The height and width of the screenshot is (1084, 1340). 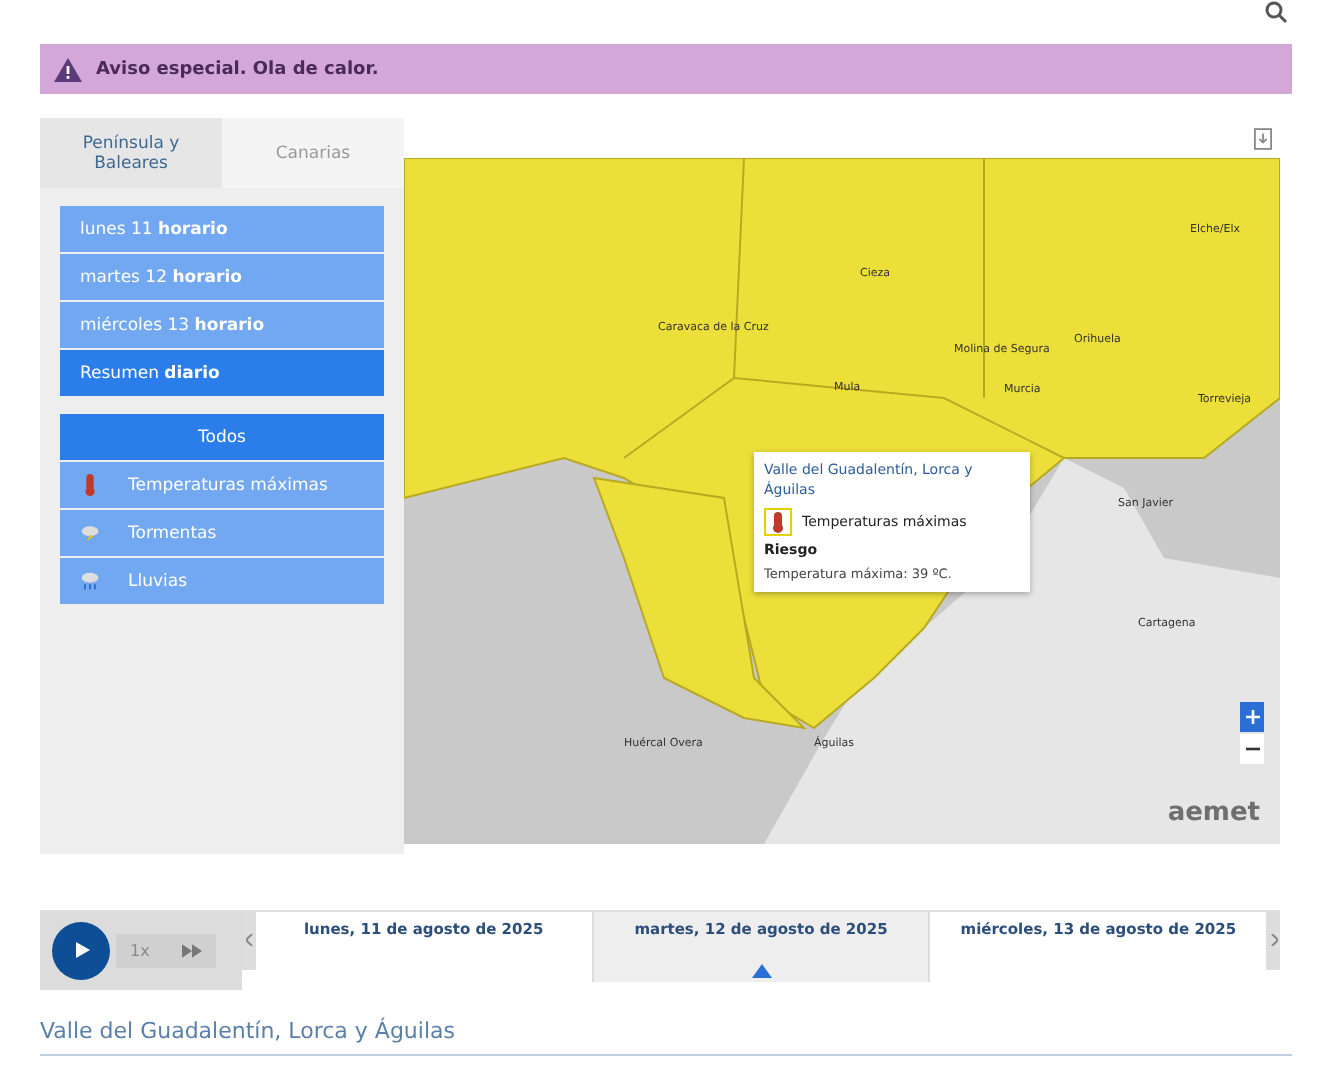 What do you see at coordinates (222, 437) in the screenshot?
I see `filter-item: Todos` at bounding box center [222, 437].